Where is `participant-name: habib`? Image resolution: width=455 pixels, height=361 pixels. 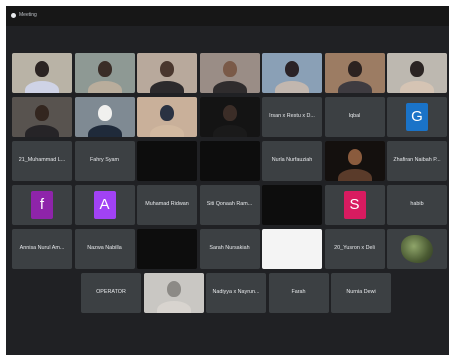
participant-name: habib is located at coordinates (417, 204).